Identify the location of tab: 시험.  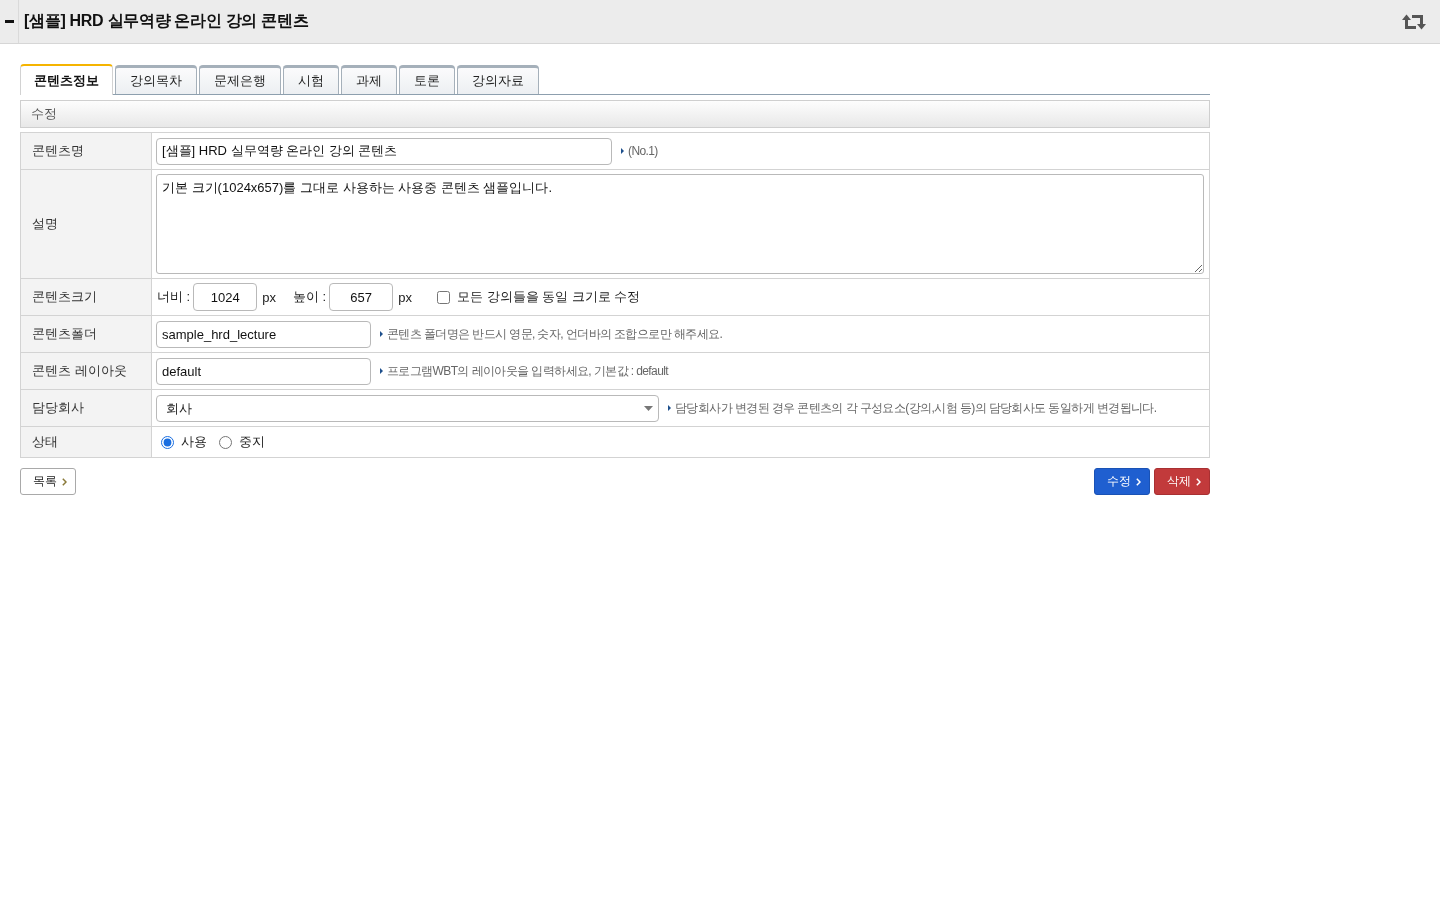
(311, 79).